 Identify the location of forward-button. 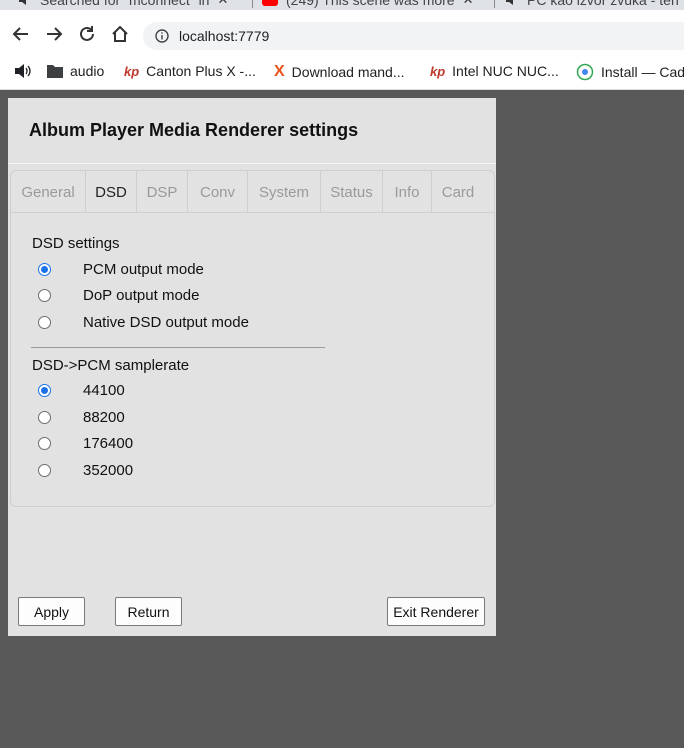
(54, 34).